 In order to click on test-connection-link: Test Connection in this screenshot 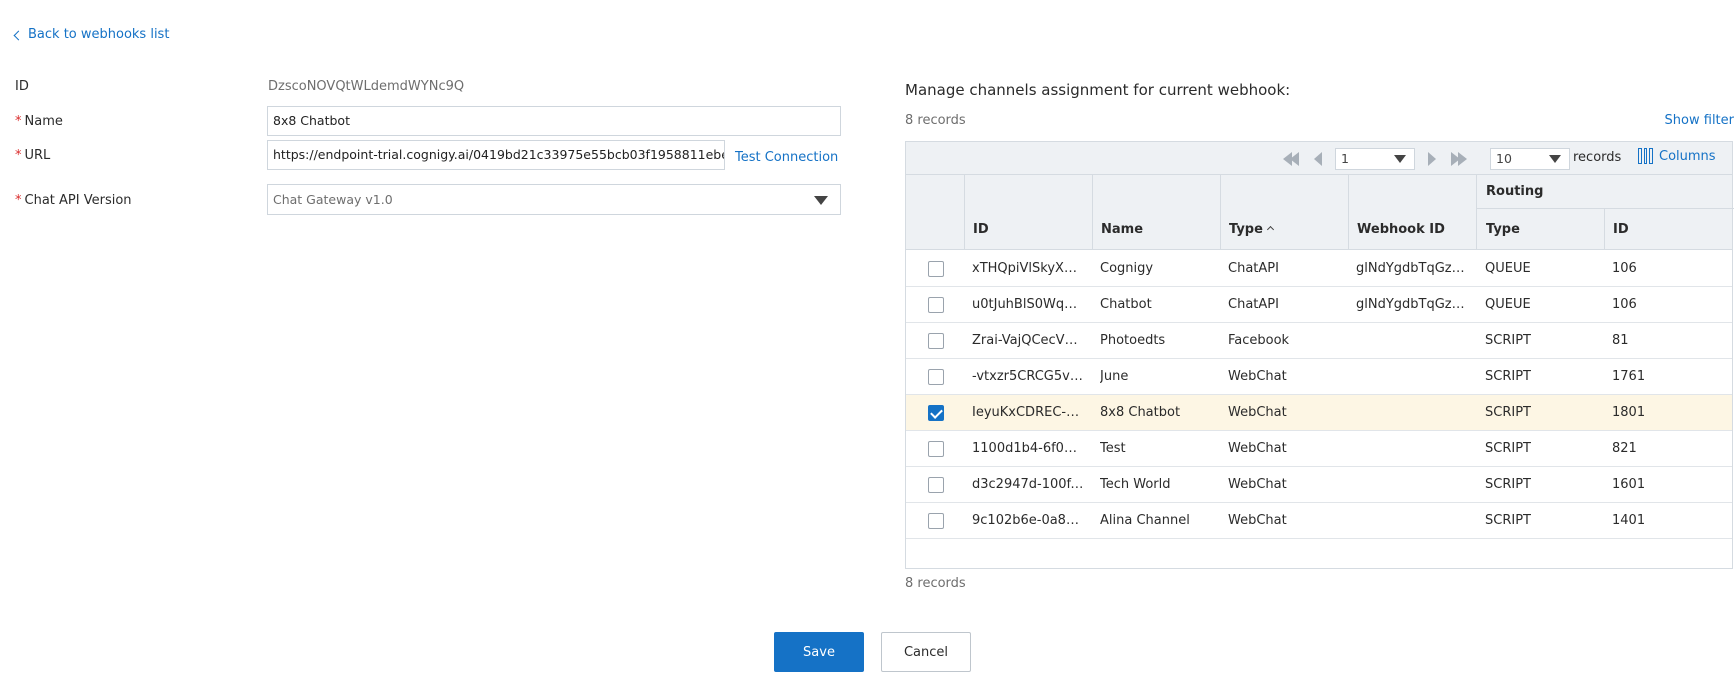, I will do `click(786, 157)`.